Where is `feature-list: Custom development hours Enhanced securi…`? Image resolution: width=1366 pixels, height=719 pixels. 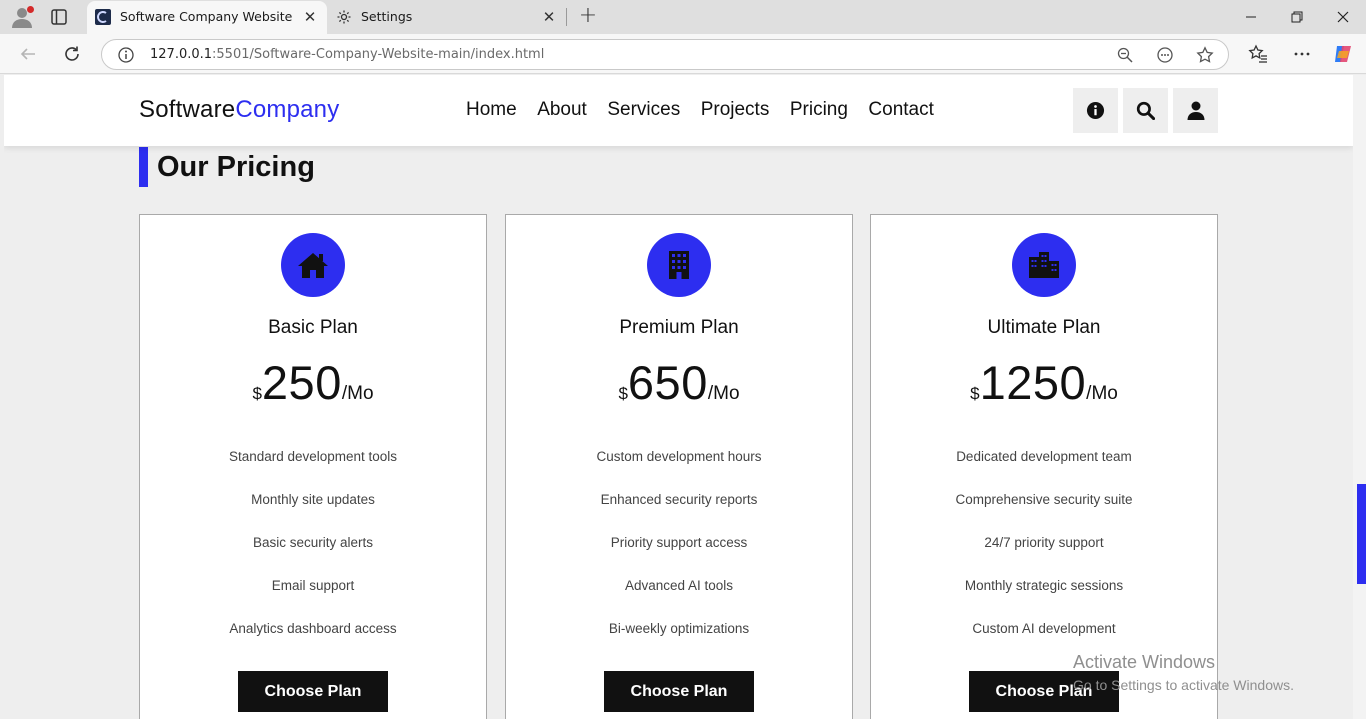
feature-list: Custom development hours Enhanced securi… is located at coordinates (679, 556).